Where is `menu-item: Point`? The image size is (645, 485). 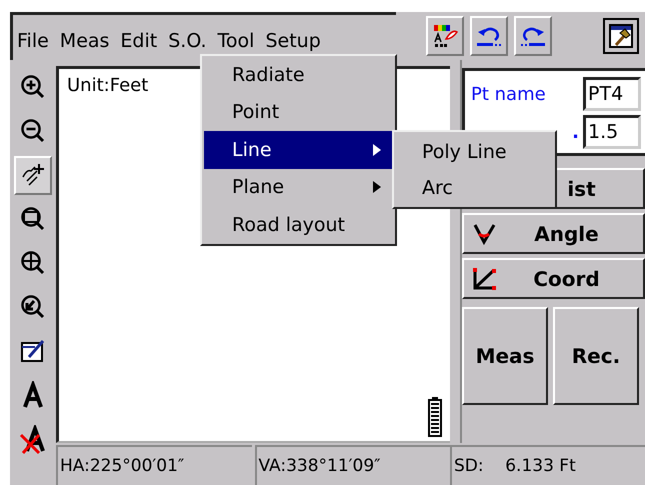
menu-item: Point is located at coordinates (299, 112).